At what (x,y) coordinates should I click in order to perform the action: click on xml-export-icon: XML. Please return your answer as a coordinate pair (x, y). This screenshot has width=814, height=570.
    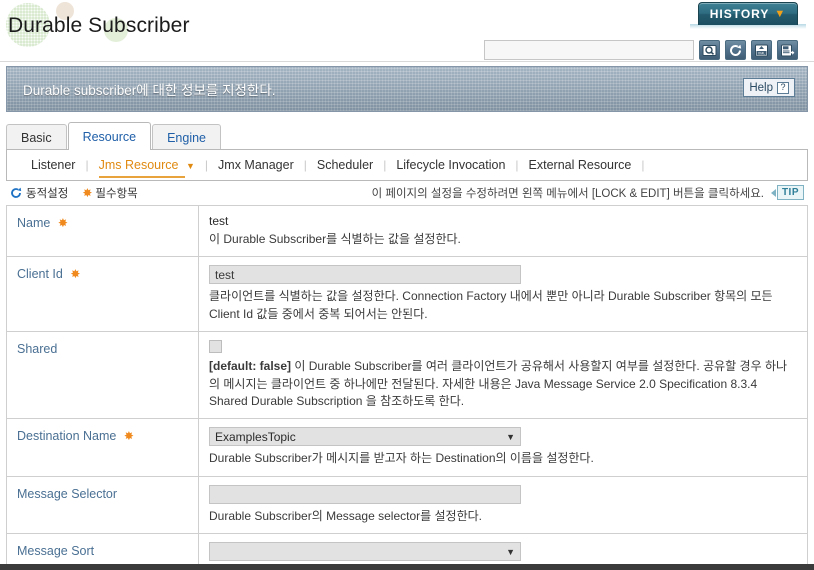
    Looking at the image, I should click on (761, 50).